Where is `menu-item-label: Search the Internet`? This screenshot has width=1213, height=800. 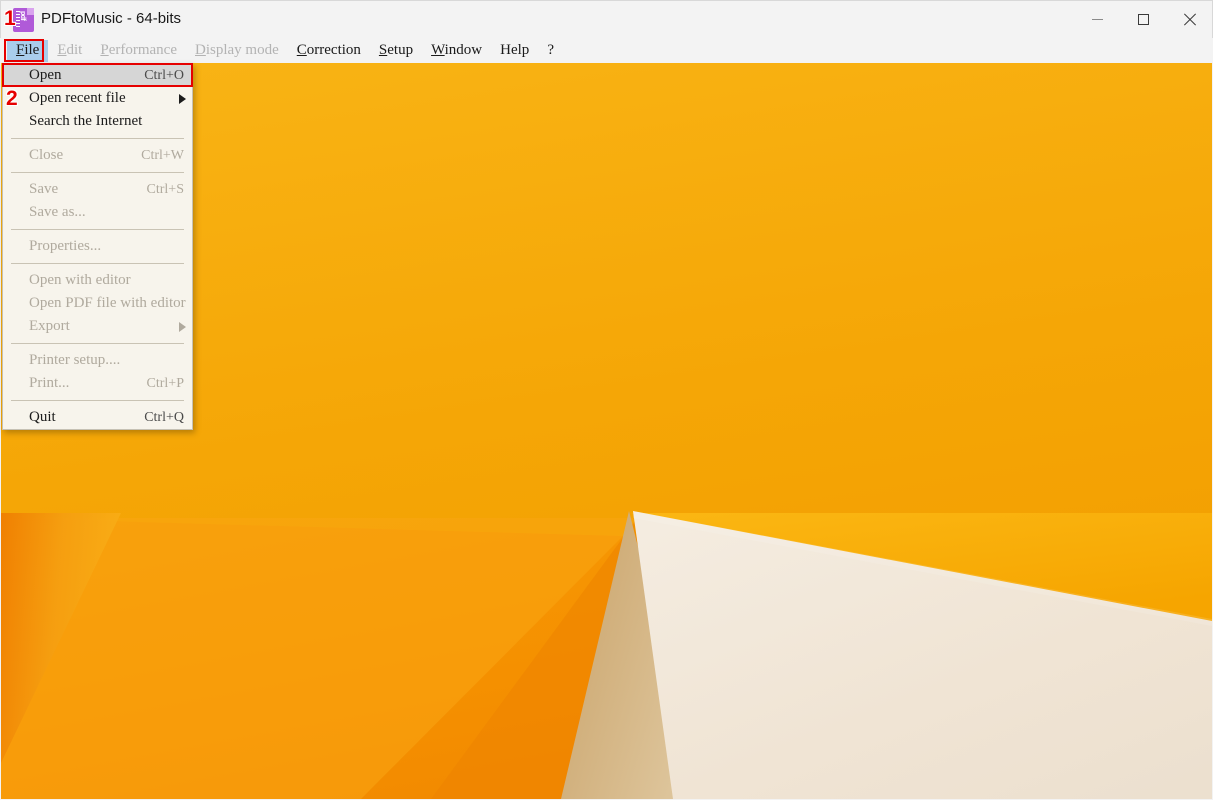
menu-item-label: Search the Internet is located at coordinates (86, 121).